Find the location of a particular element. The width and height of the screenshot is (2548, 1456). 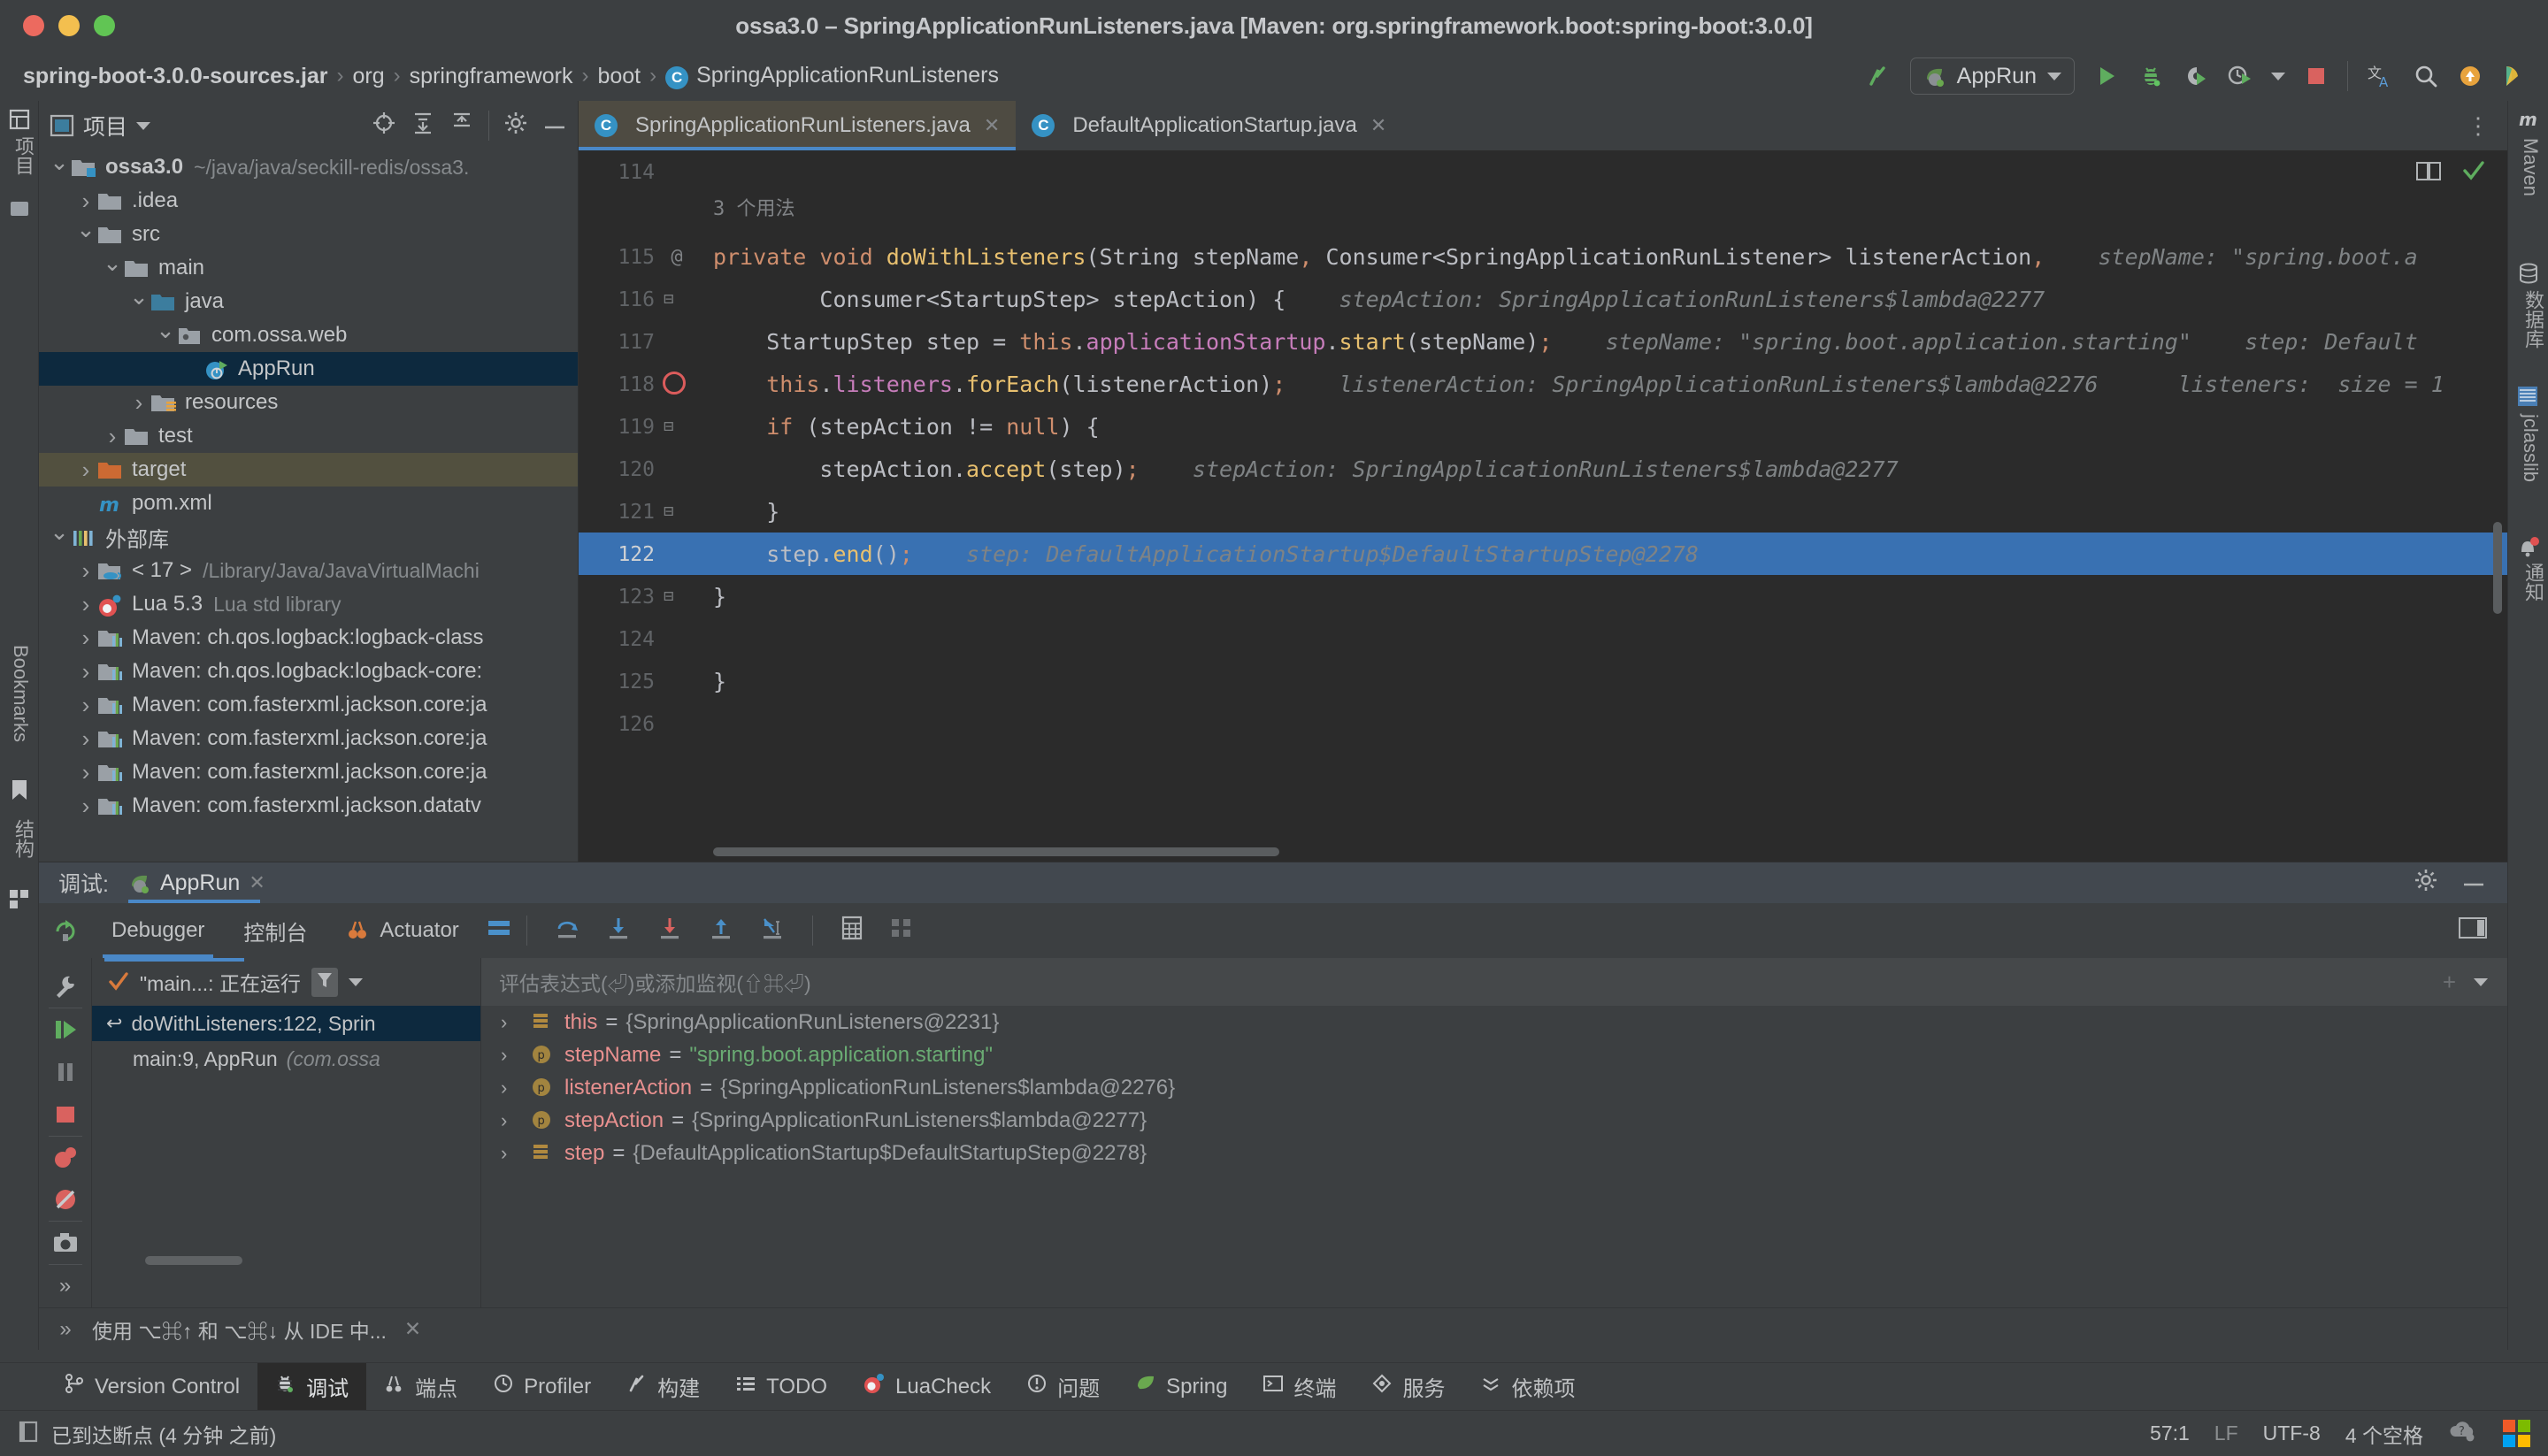

line-number: 124 is located at coordinates (617, 639).